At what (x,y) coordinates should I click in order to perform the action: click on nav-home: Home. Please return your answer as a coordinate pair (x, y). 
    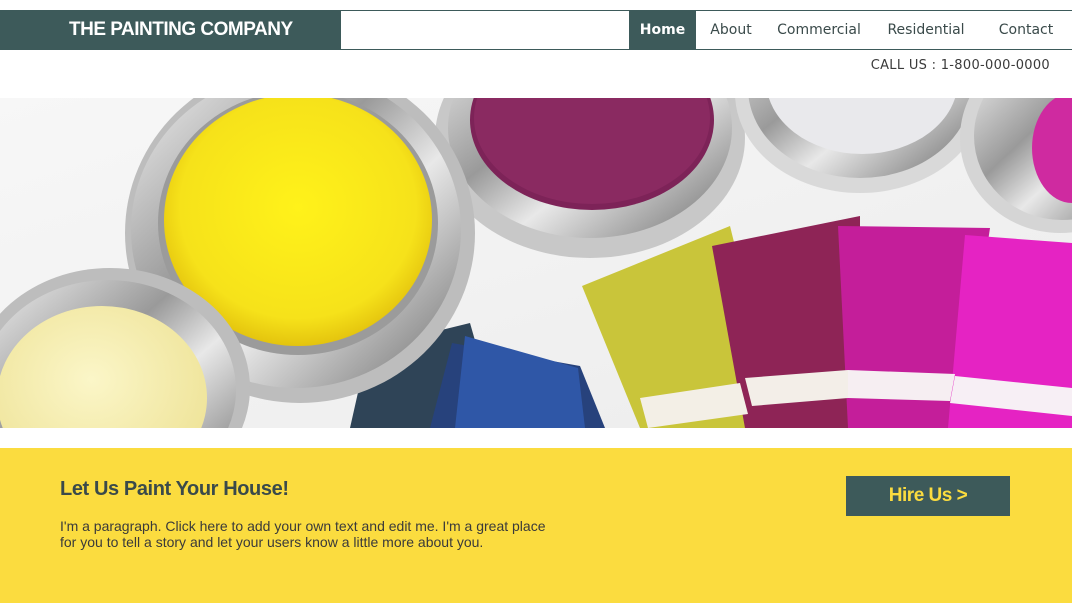
    Looking at the image, I should click on (662, 30).